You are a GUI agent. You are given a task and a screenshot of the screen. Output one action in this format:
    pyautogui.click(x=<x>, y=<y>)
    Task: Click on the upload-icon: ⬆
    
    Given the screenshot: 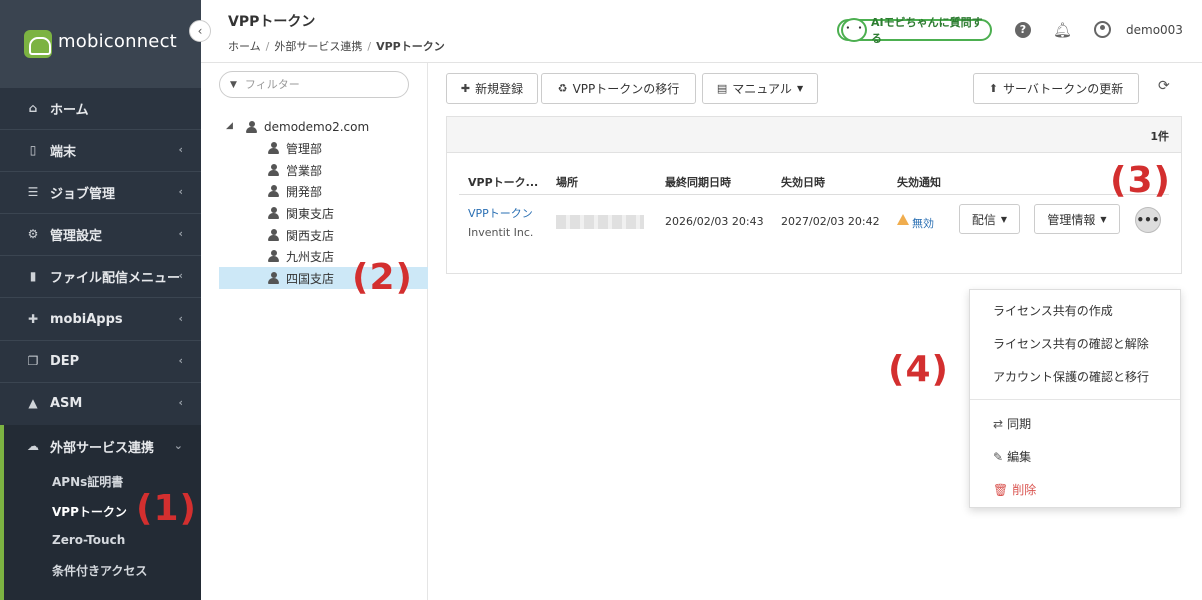 What is the action you would take?
    pyautogui.click(x=993, y=88)
    